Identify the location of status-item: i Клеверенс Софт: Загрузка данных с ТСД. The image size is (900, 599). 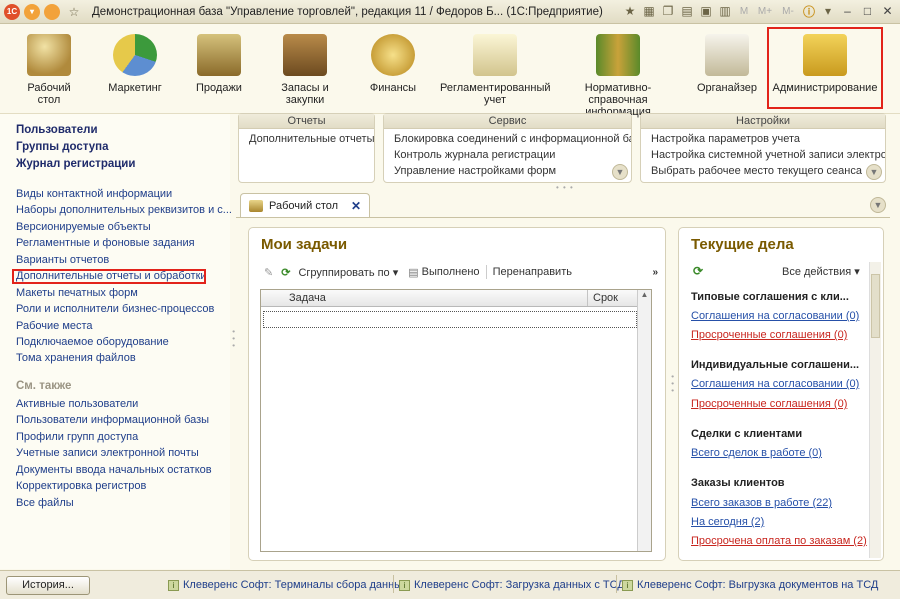
(512, 585).